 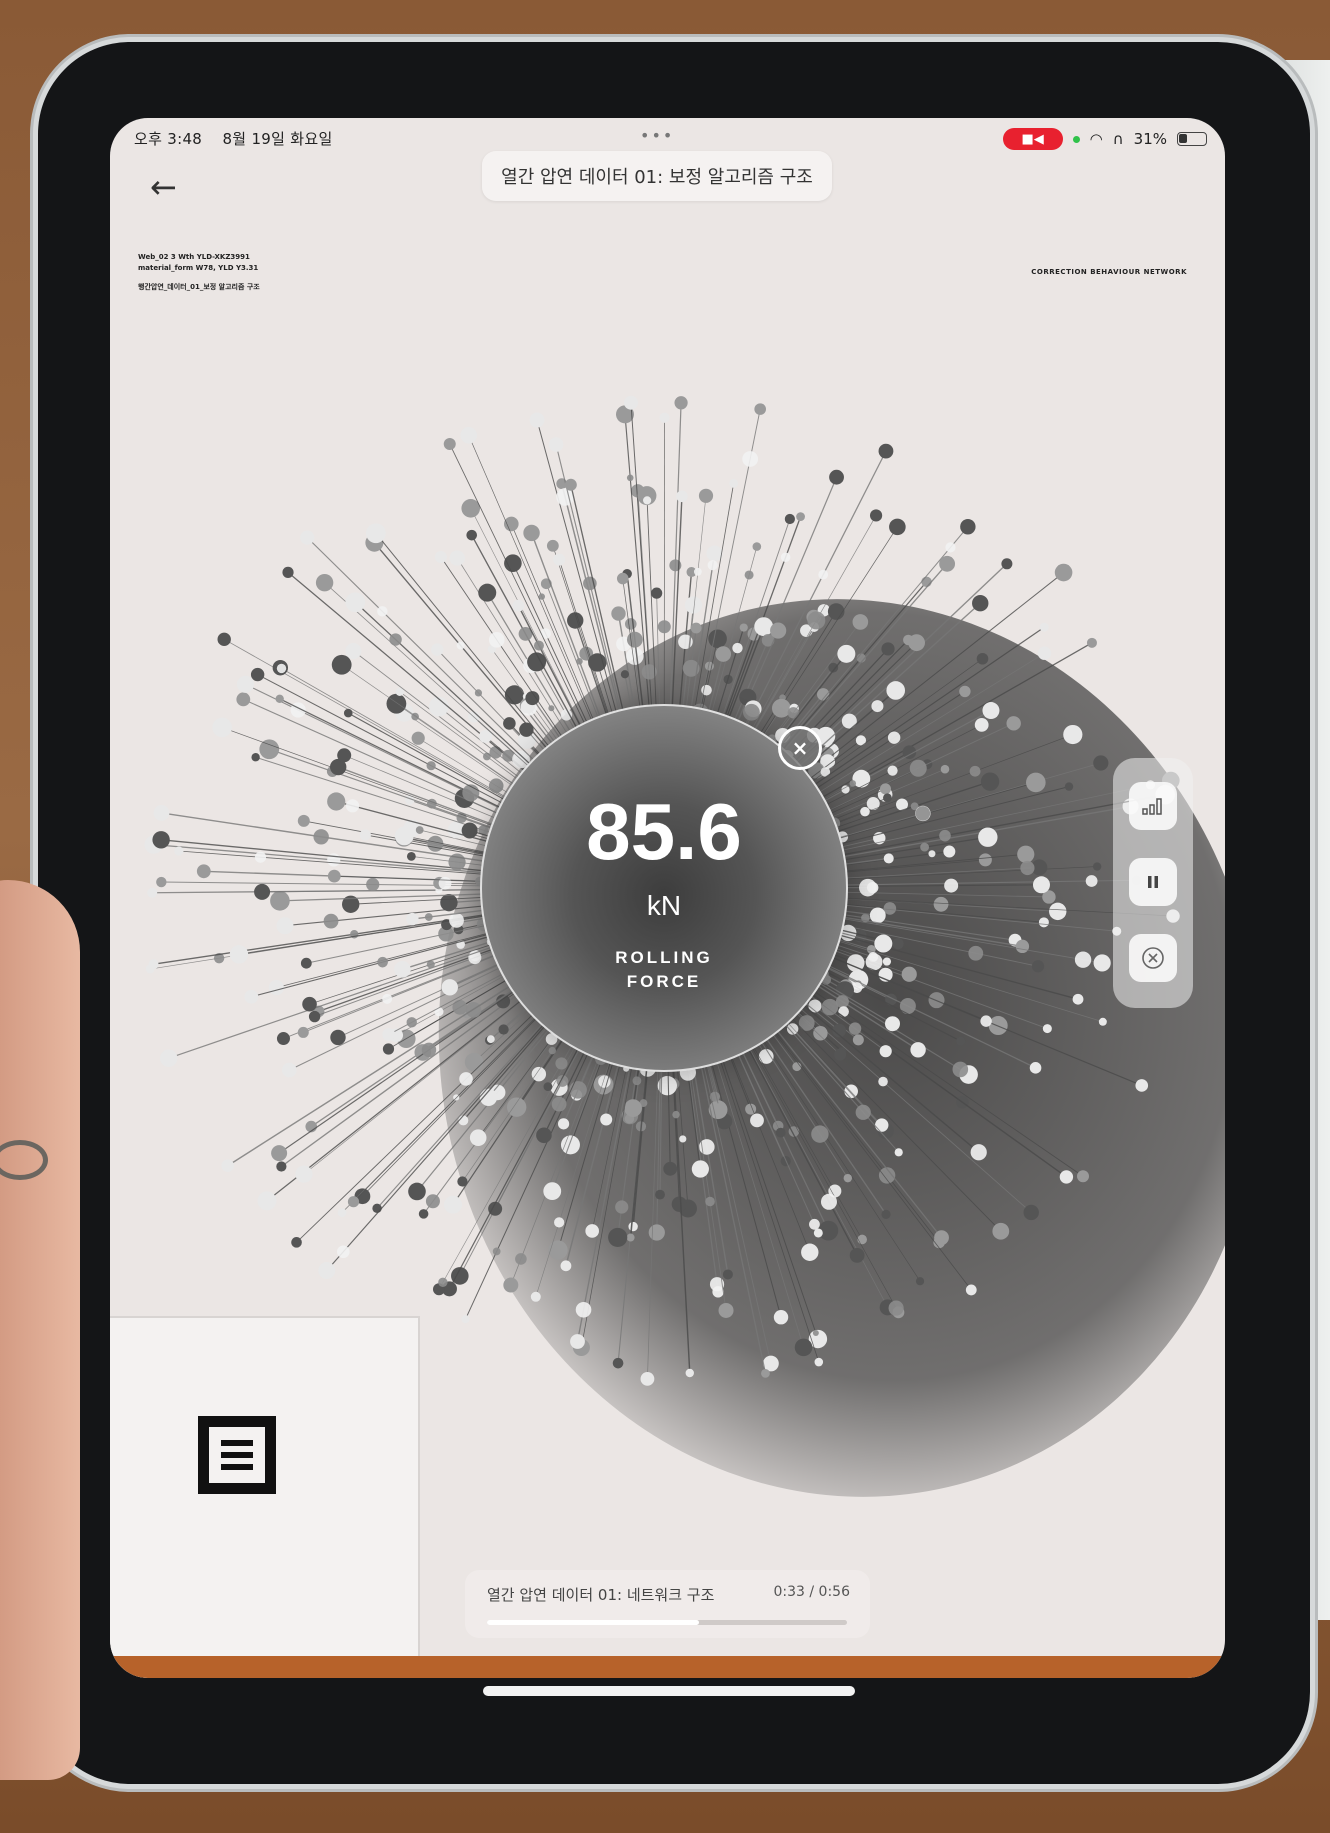 I want to click on video-record-icon: ■◀, so click(x=1032, y=139).